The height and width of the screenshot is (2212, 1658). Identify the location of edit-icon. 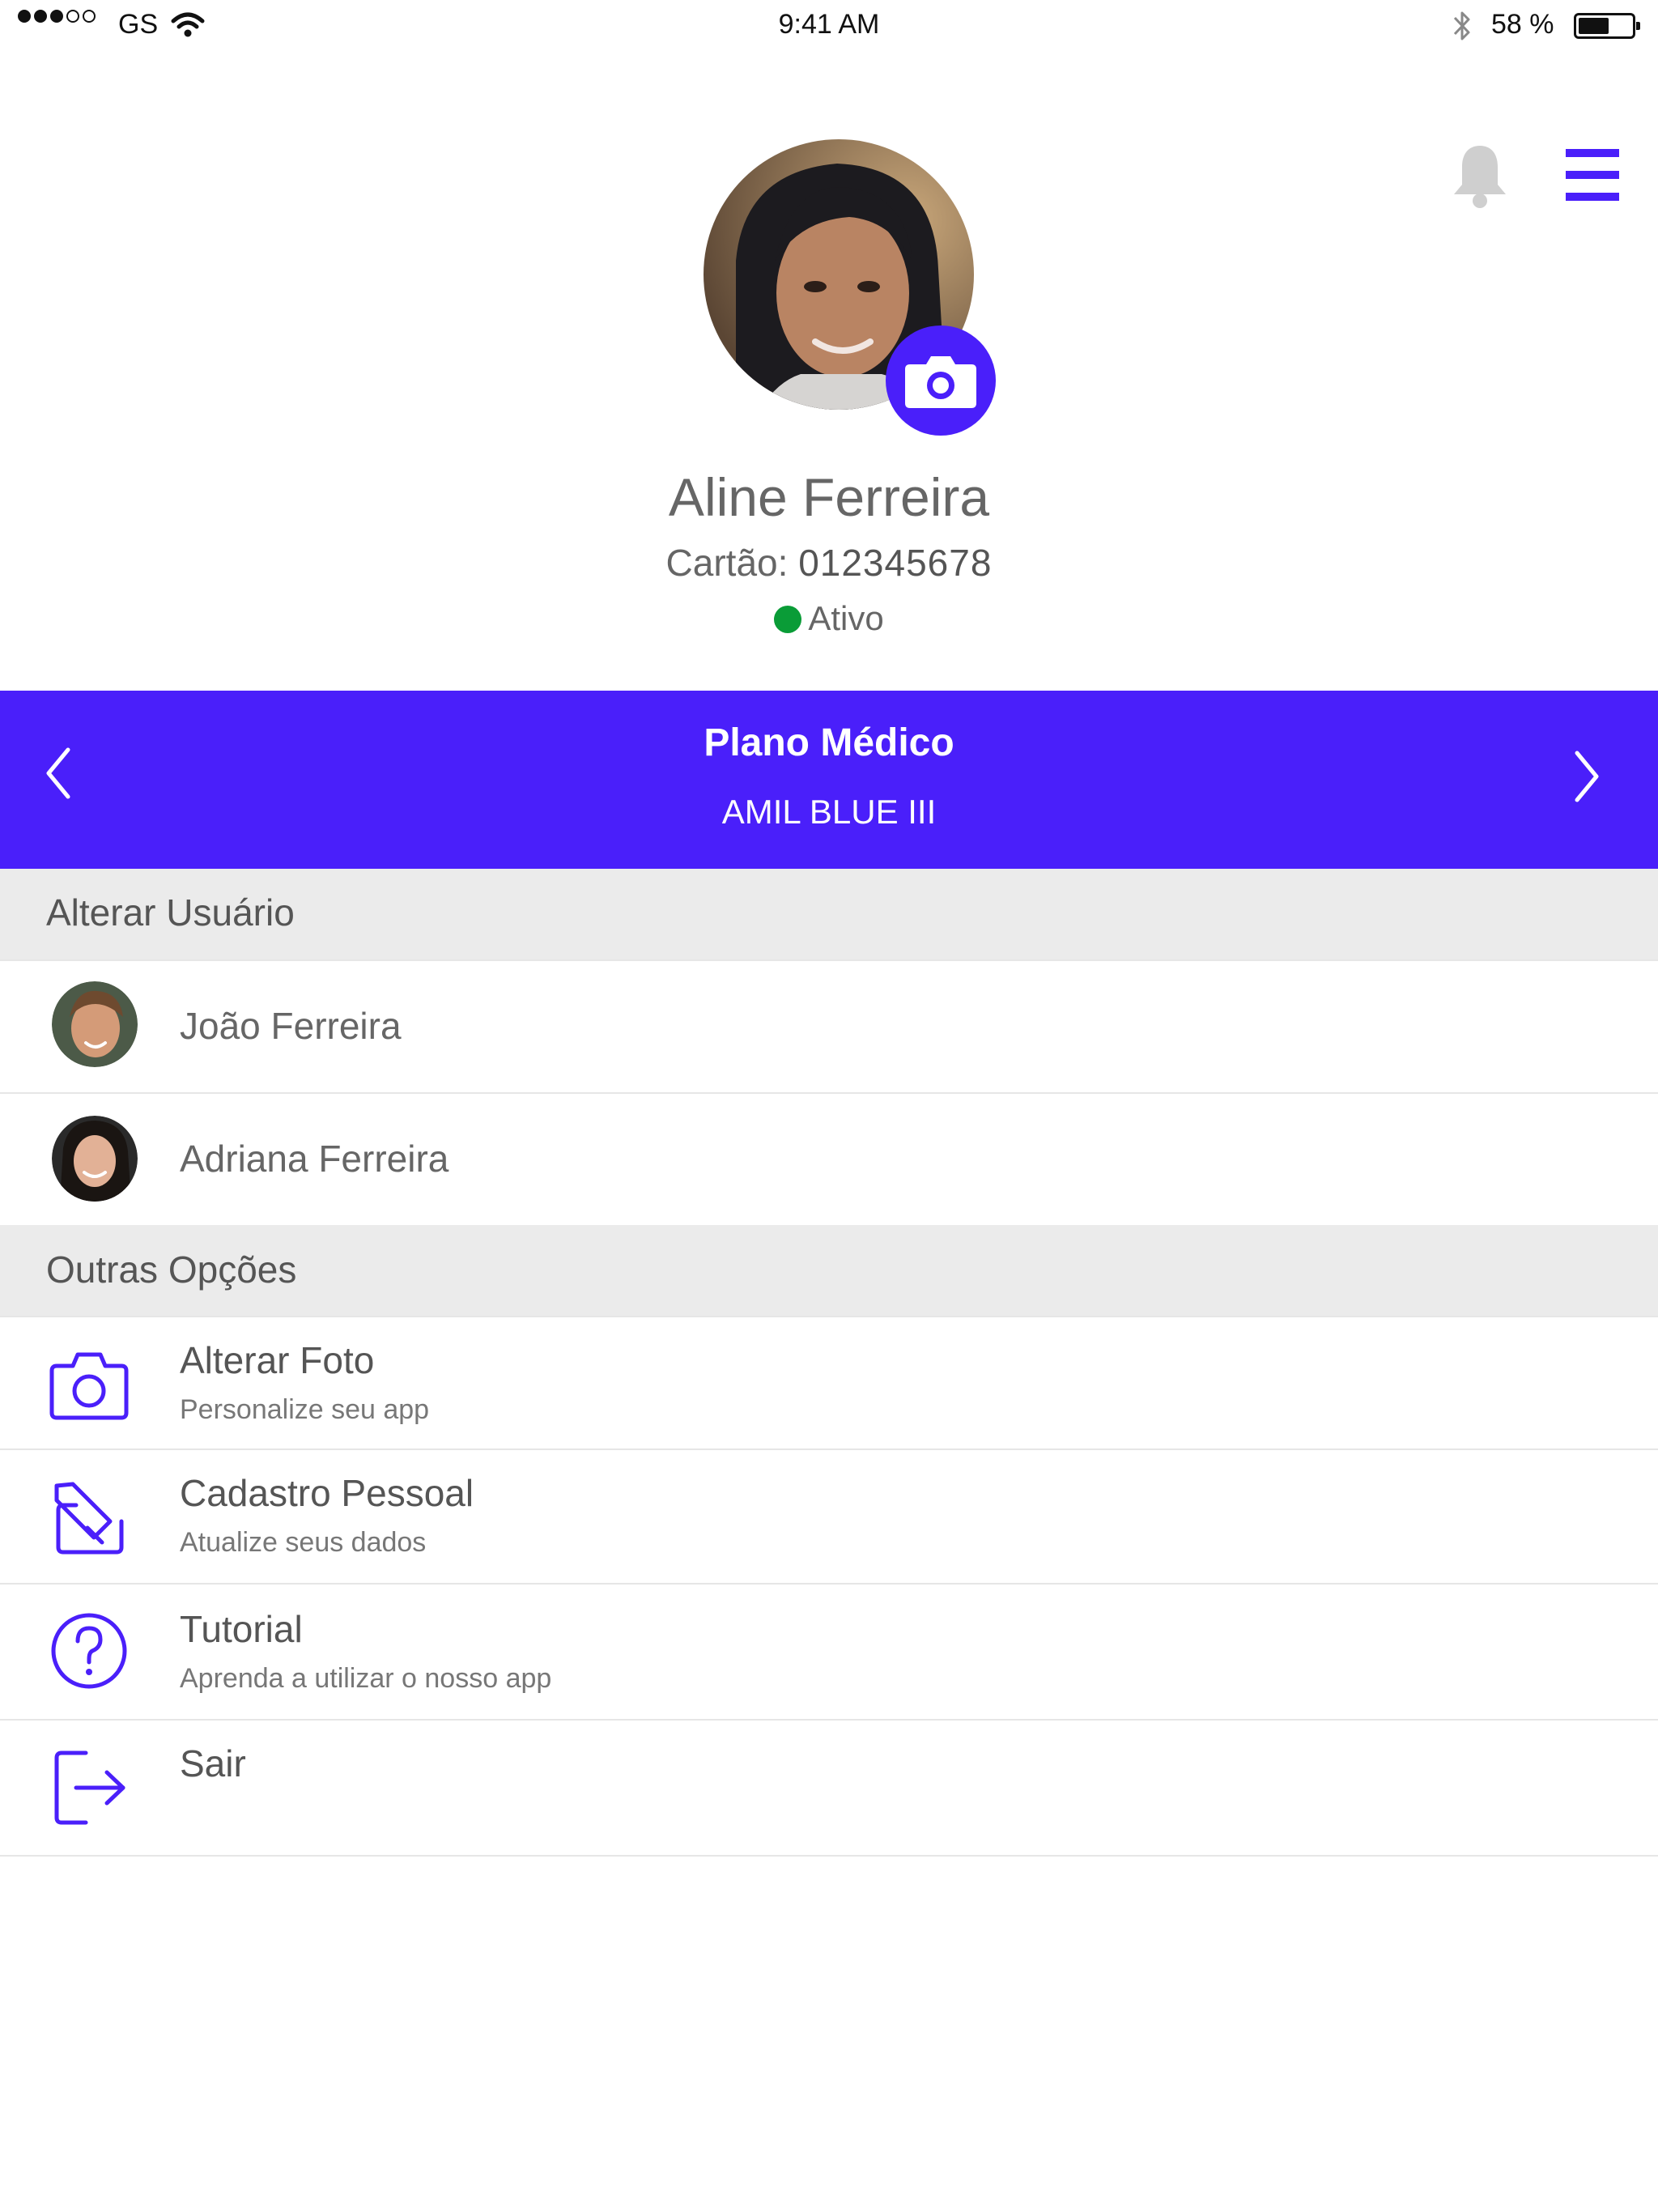
(89, 1519).